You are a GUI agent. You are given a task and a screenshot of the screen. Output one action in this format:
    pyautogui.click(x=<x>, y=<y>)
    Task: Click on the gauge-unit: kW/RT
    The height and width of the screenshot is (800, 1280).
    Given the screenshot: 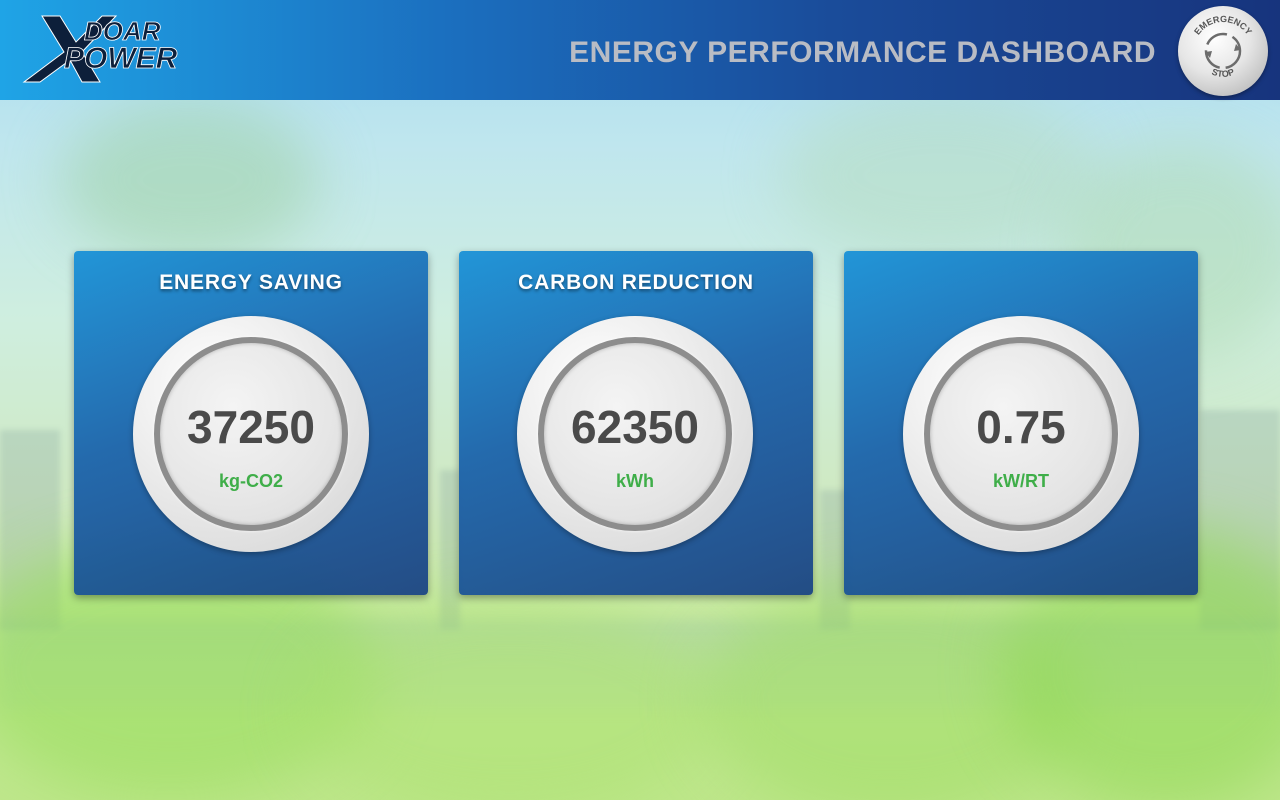 What is the action you would take?
    pyautogui.click(x=1021, y=481)
    